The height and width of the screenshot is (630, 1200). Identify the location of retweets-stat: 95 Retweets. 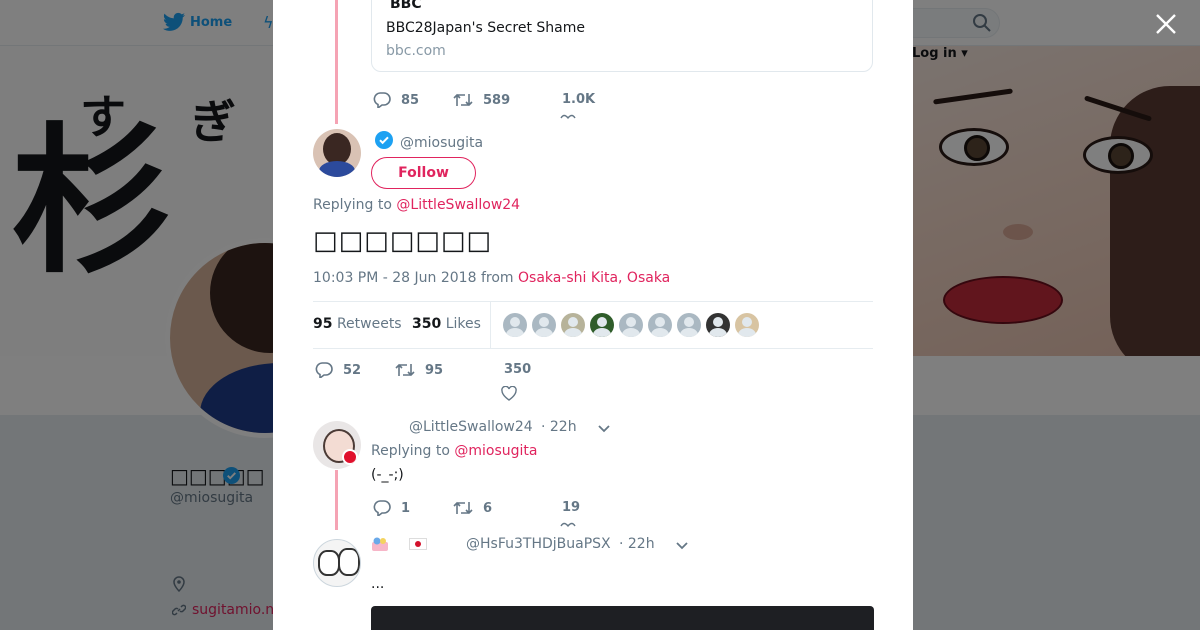
(357, 324).